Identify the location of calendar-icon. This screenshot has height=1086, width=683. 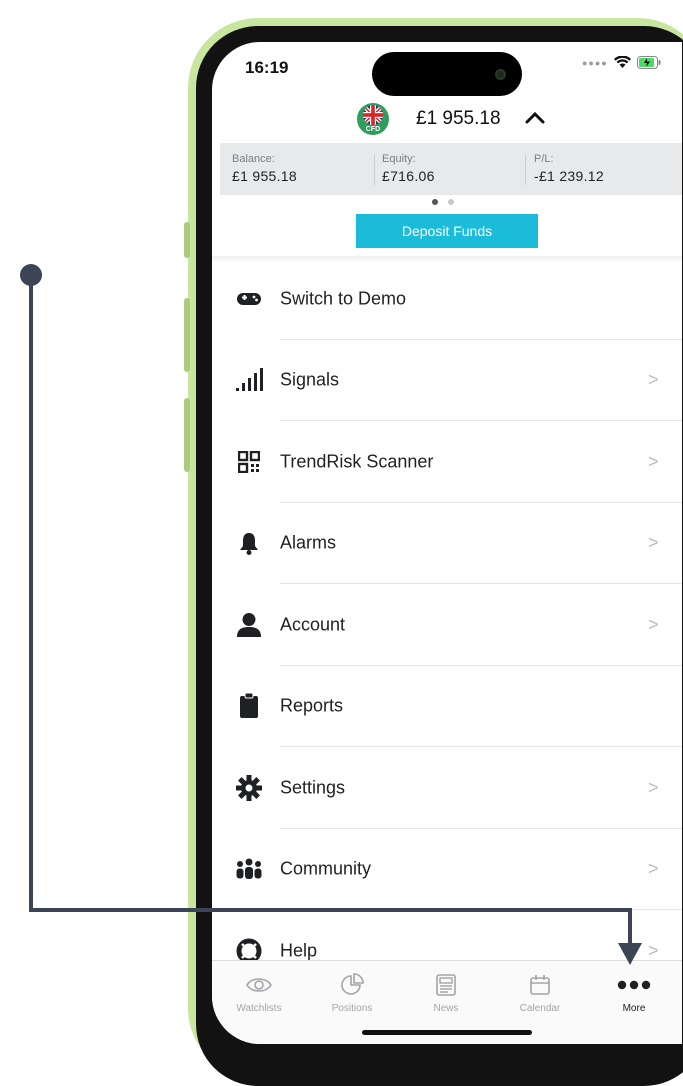
(540, 985).